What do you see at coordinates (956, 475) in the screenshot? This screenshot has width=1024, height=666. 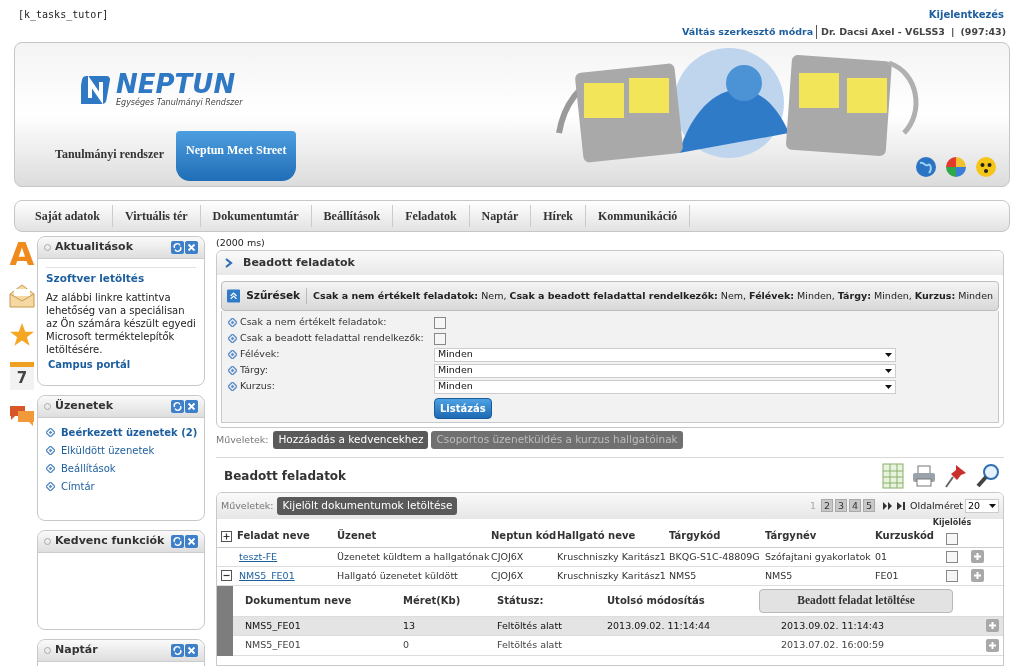 I see `pushpin-icon` at bounding box center [956, 475].